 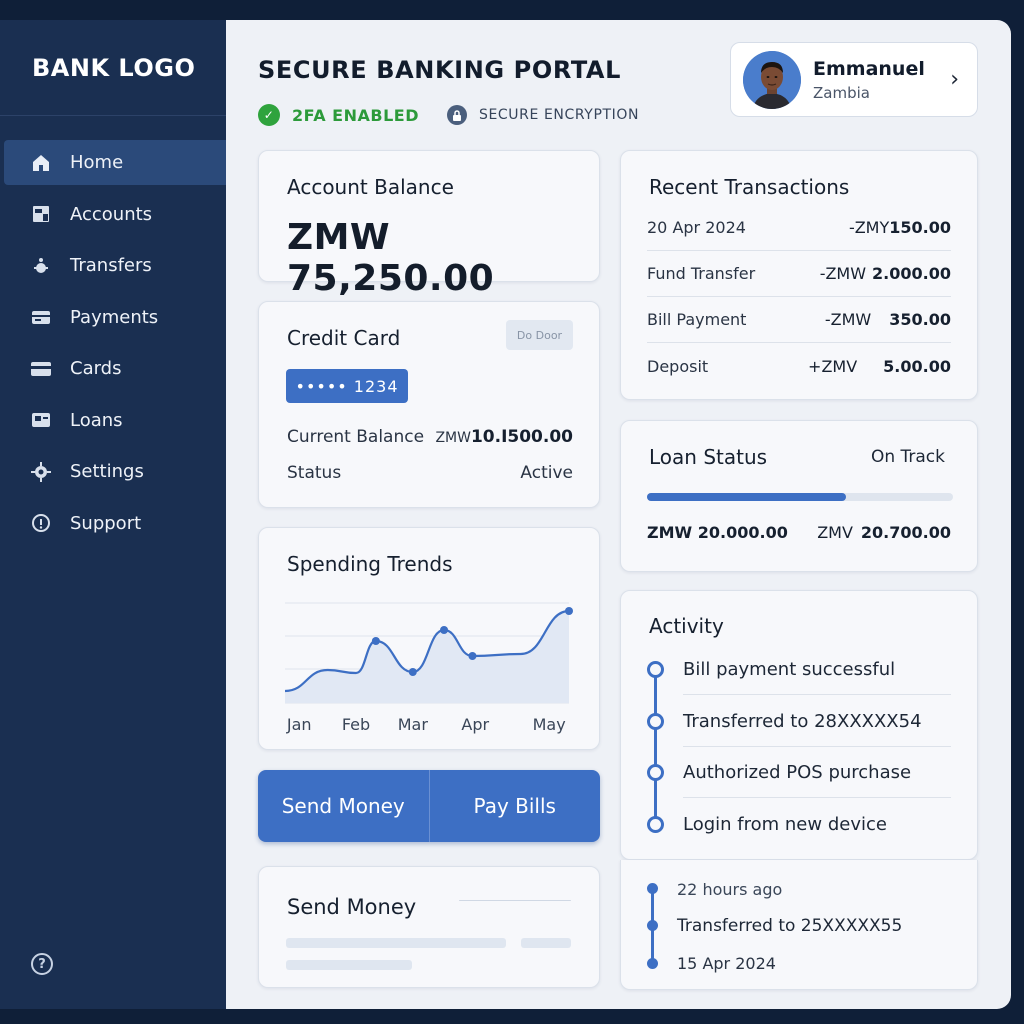 What do you see at coordinates (559, 115) in the screenshot?
I see `encryption-label: SECURE ENCRYPTION` at bounding box center [559, 115].